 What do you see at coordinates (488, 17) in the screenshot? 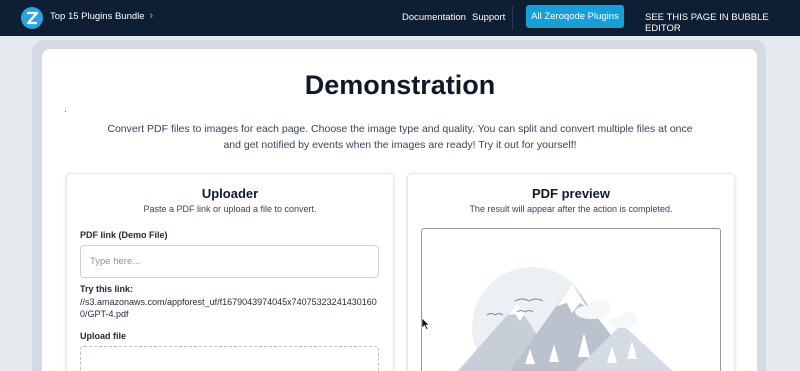
I see `nav-support-link: Support` at bounding box center [488, 17].